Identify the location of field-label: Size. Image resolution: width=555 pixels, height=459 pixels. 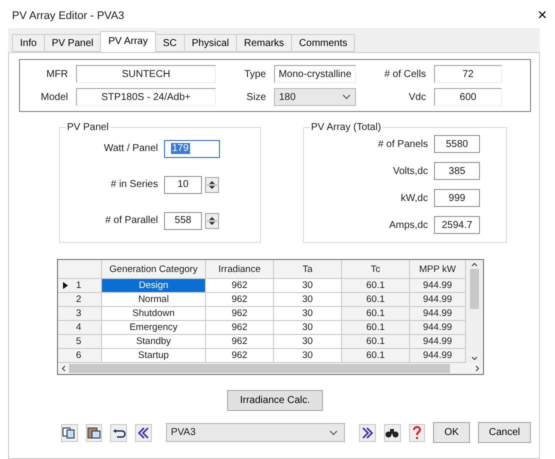
(256, 97).